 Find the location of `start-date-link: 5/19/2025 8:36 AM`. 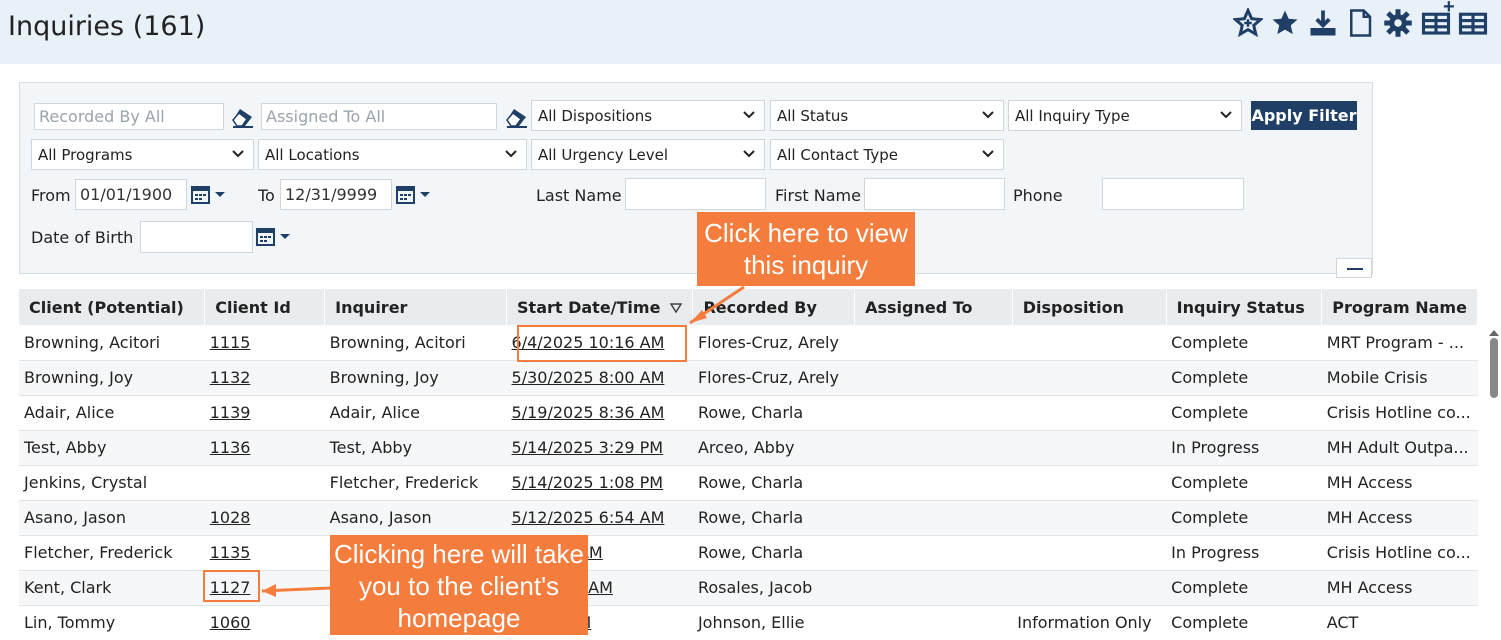

start-date-link: 5/19/2025 8:36 AM is located at coordinates (588, 412).